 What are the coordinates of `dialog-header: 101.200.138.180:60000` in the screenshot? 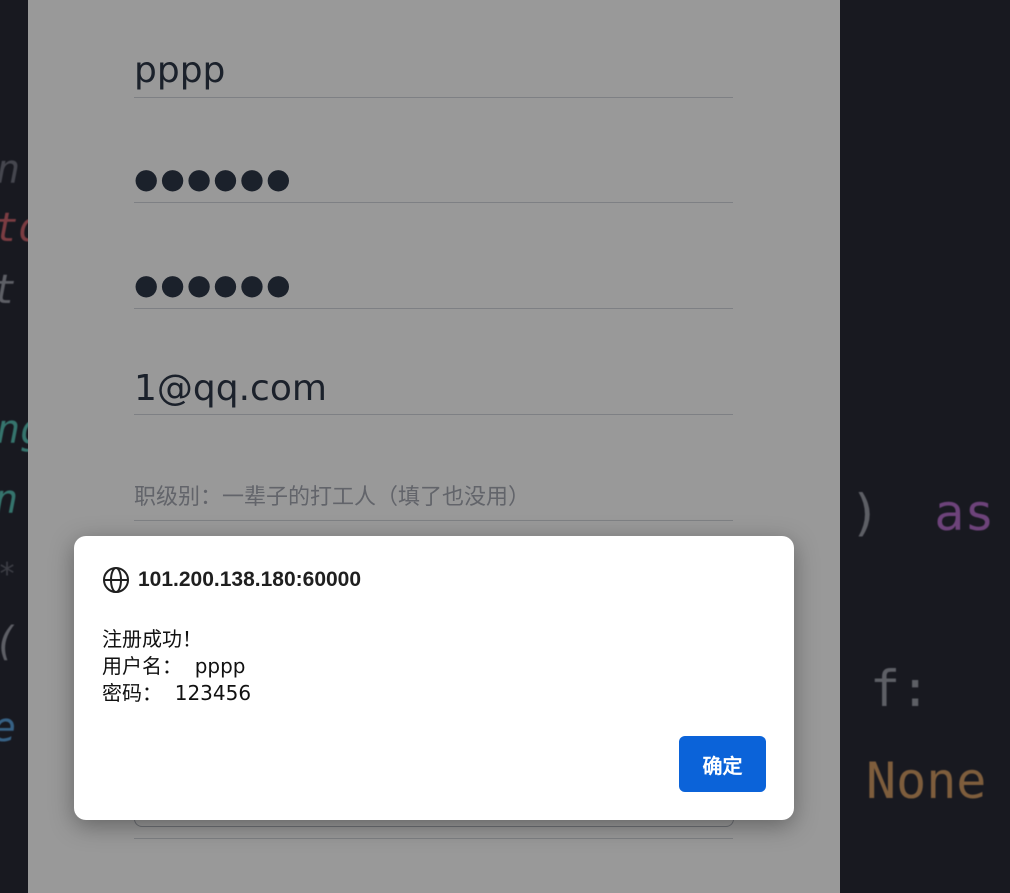 It's located at (231, 580).